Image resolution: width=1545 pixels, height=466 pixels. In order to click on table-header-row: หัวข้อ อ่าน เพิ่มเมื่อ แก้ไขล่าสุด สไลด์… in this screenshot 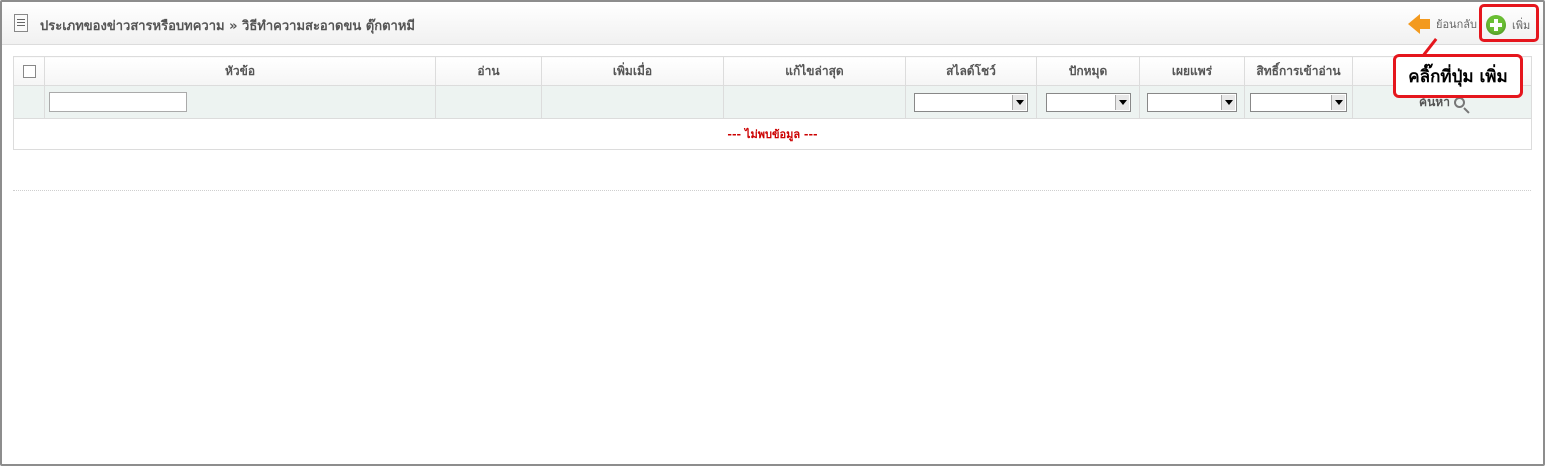, I will do `click(772, 71)`.